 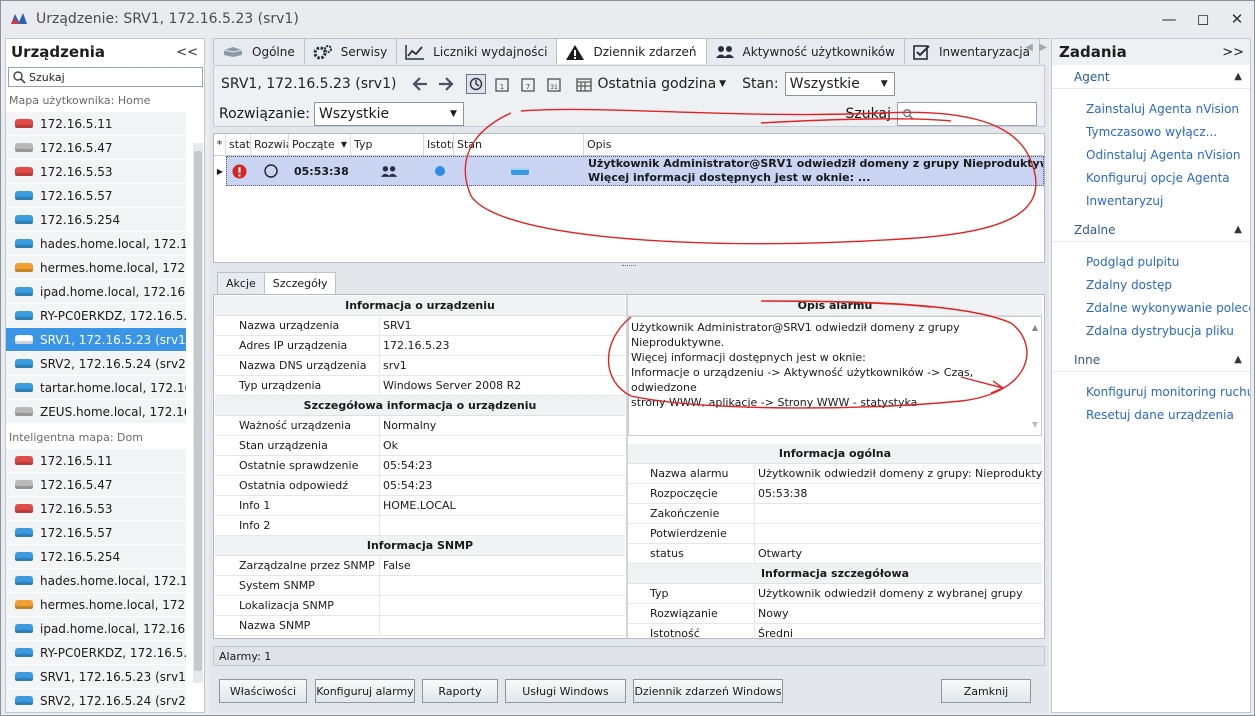 What do you see at coordinates (631, 51) in the screenshot?
I see `tab-dziennik: Dziennik zdarzeń` at bounding box center [631, 51].